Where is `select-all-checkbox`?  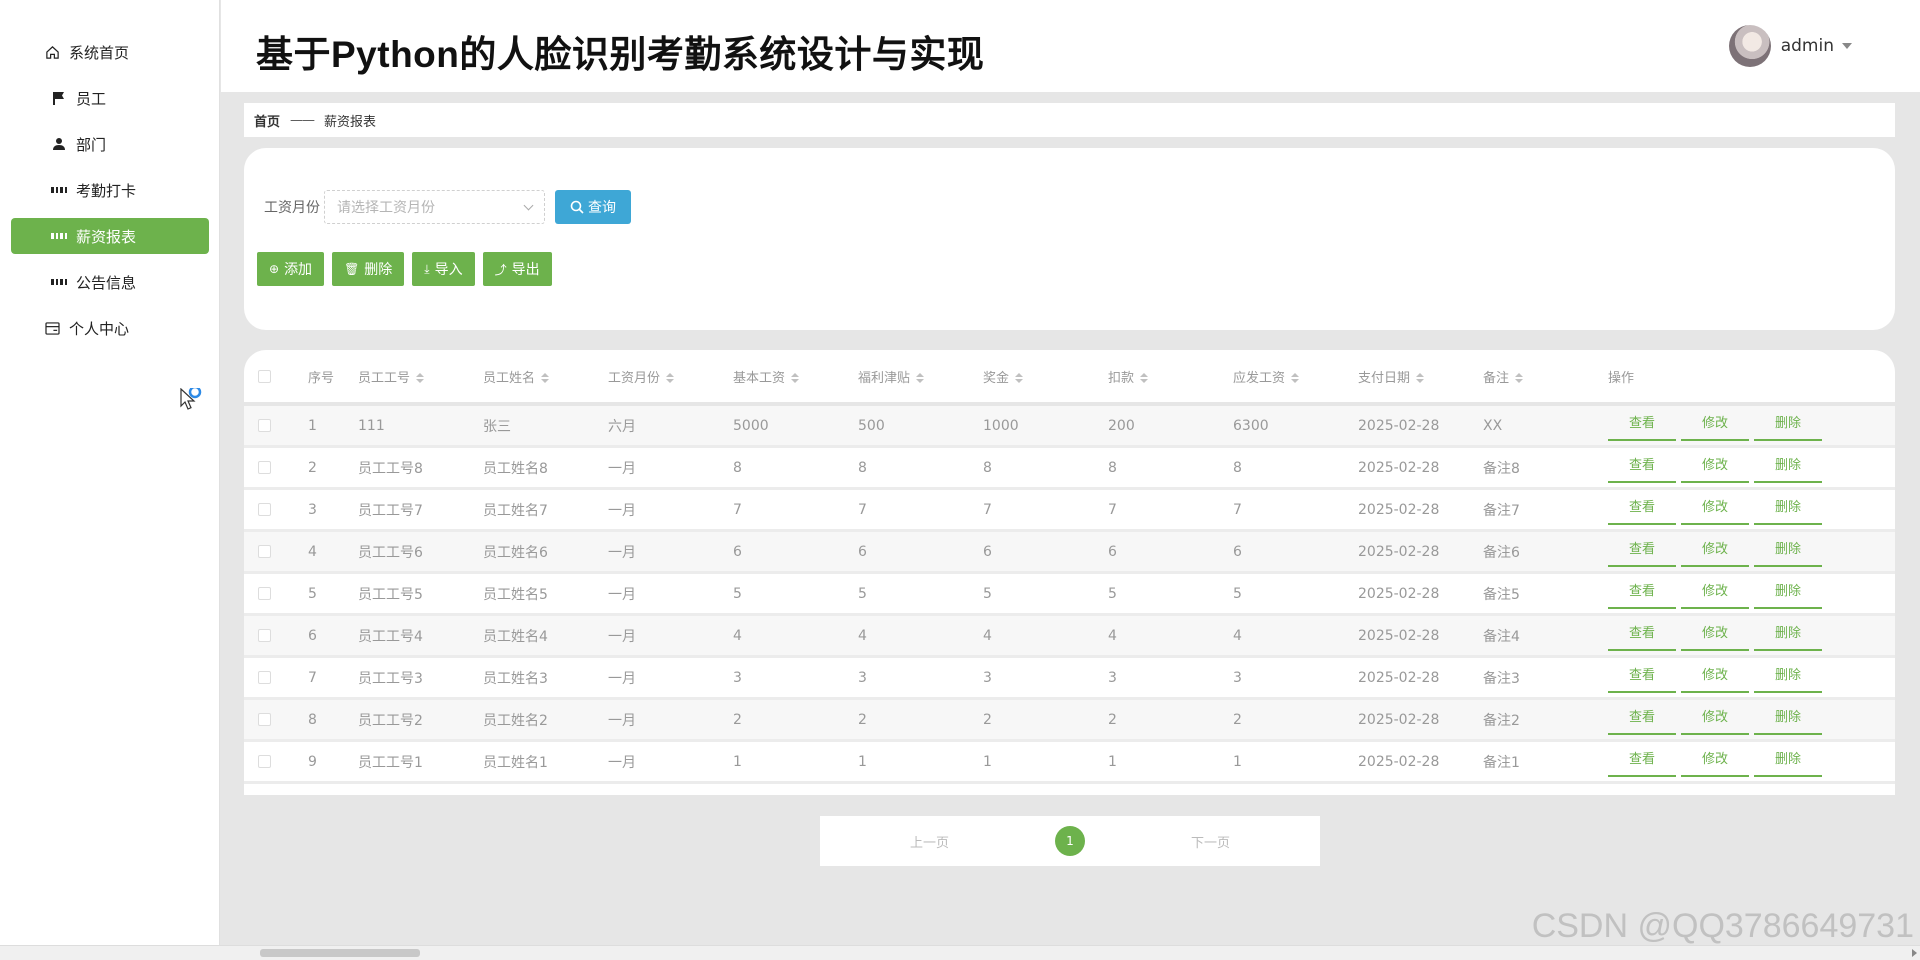
select-all-checkbox is located at coordinates (264, 376).